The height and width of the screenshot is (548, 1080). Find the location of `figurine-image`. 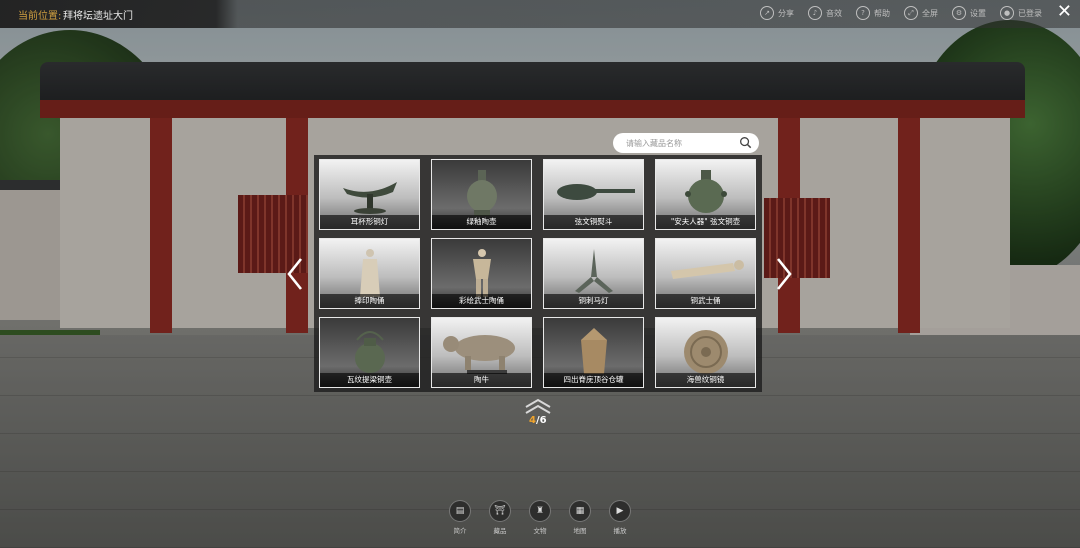

figurine-image is located at coordinates (369, 273).